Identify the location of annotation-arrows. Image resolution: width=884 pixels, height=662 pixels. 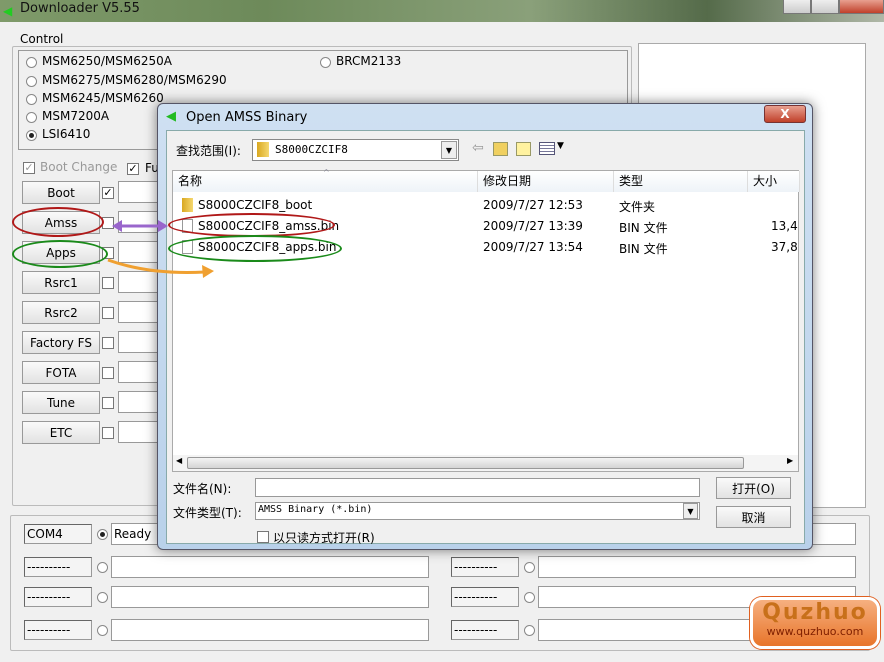
(160, 249).